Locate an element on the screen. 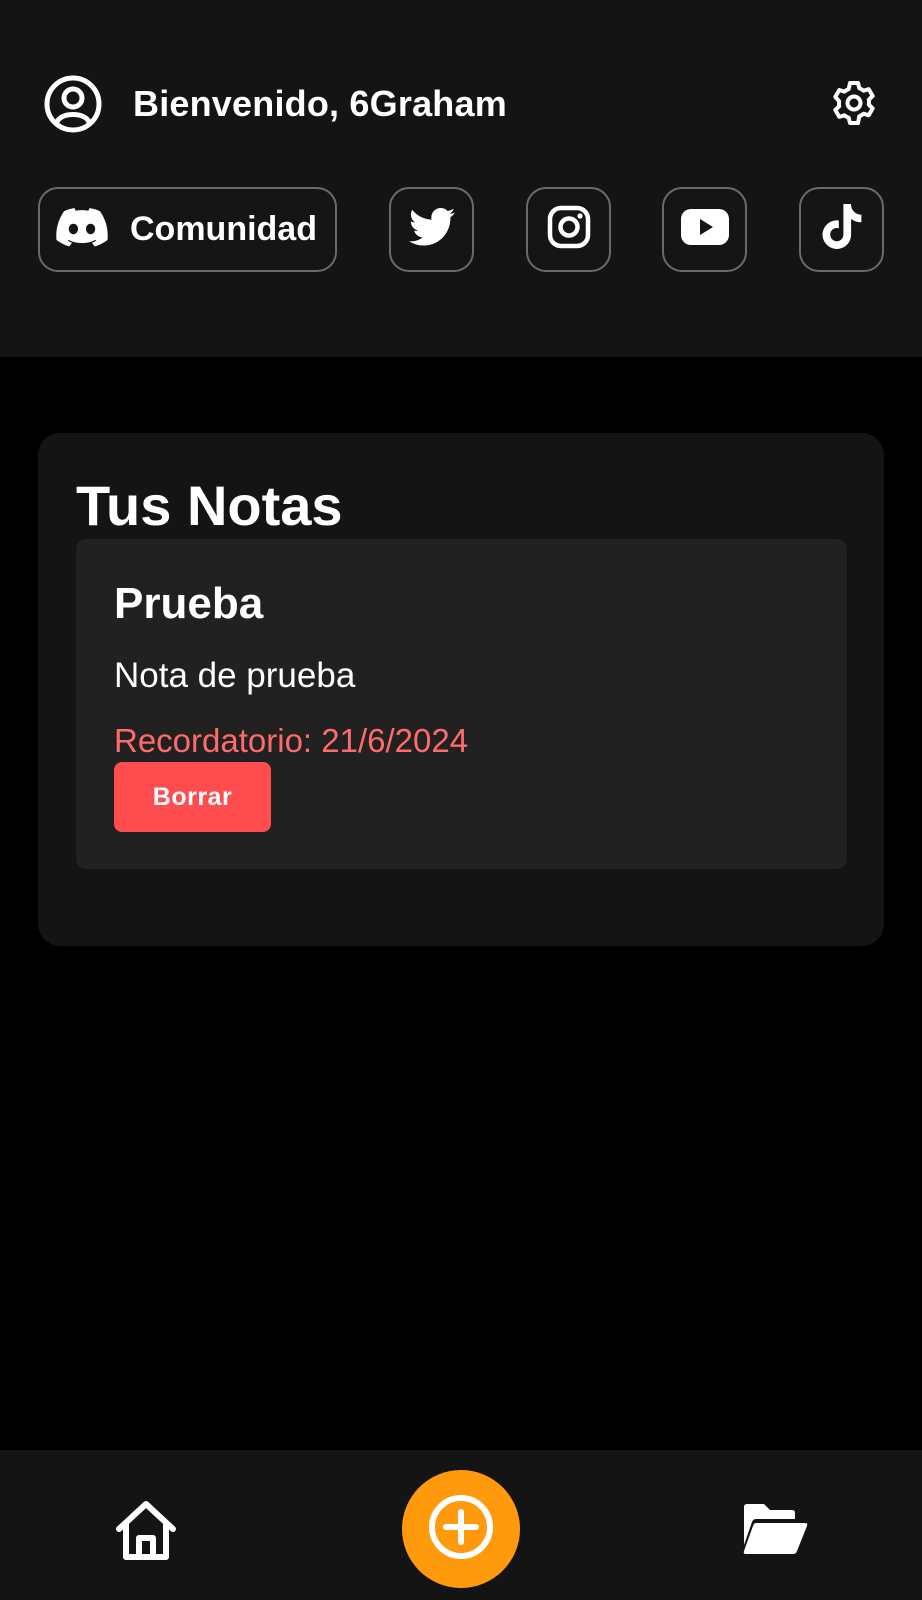 The width and height of the screenshot is (922, 1600). user-circle-icon is located at coordinates (73, 104).